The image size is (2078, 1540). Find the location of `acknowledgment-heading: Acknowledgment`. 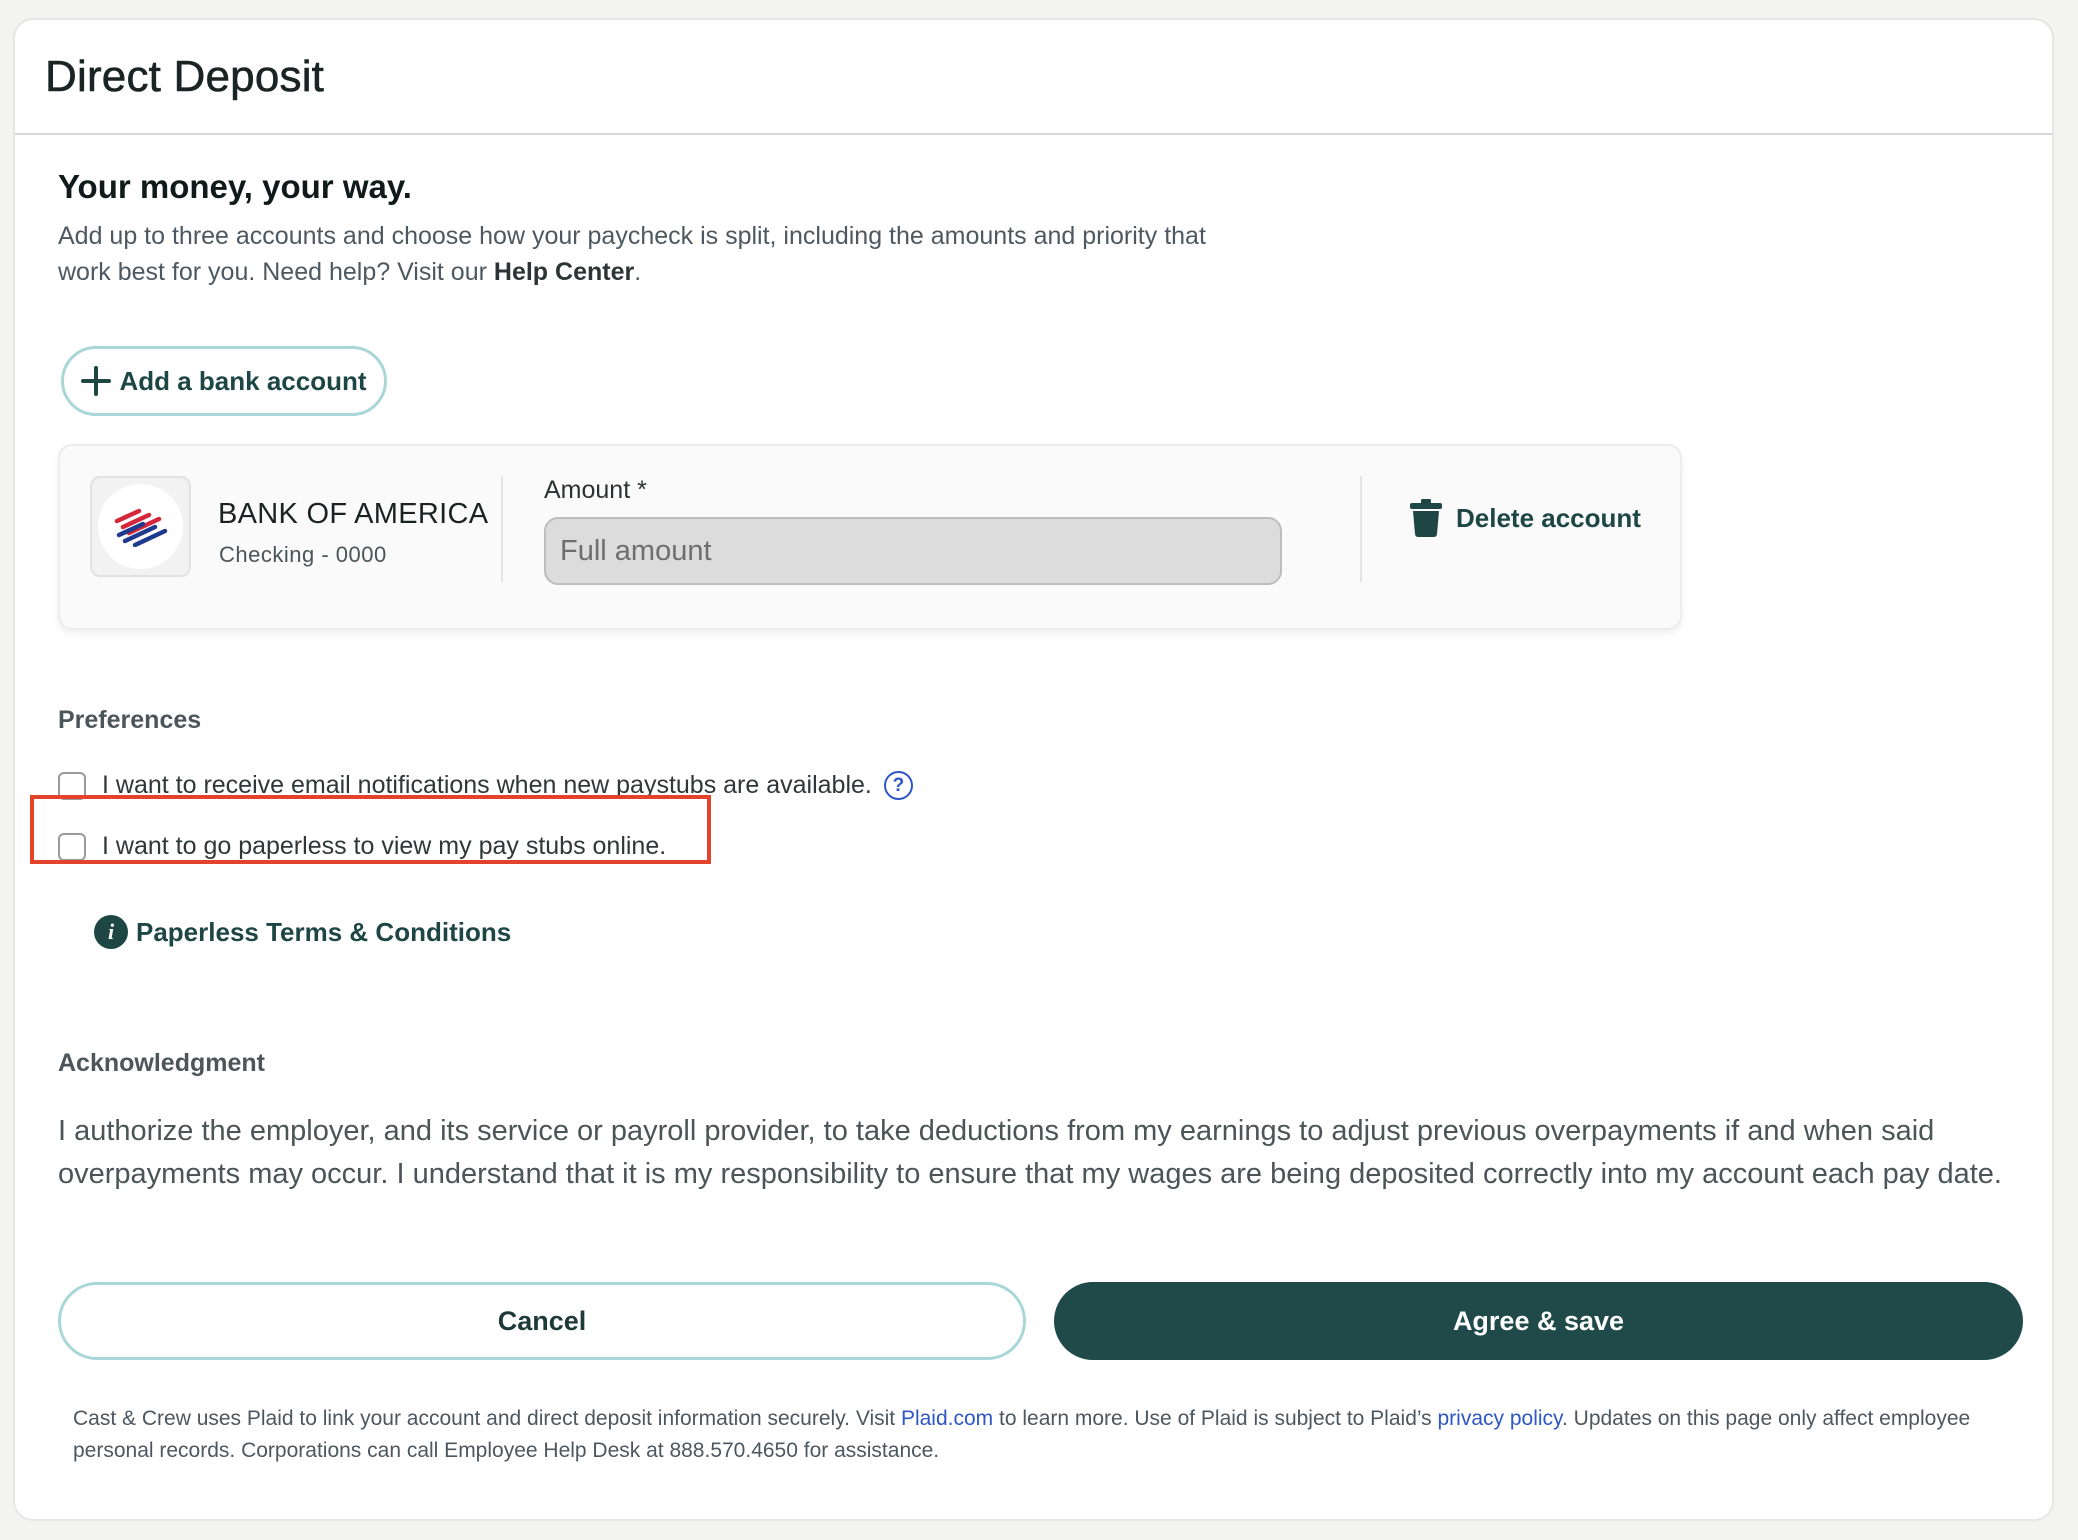

acknowledgment-heading: Acknowledgment is located at coordinates (161, 1063).